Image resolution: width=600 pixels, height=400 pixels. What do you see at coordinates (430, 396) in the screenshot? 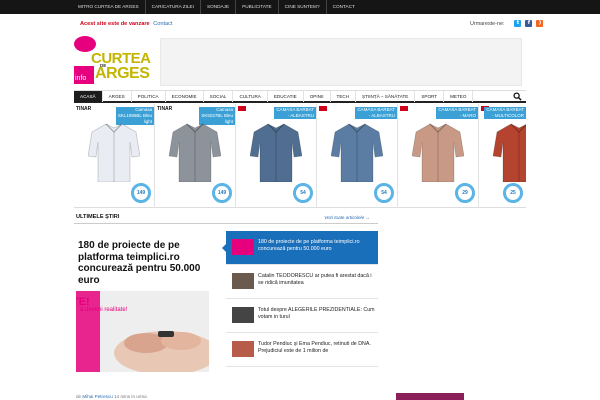
I see `sidebar-ad` at bounding box center [430, 396].